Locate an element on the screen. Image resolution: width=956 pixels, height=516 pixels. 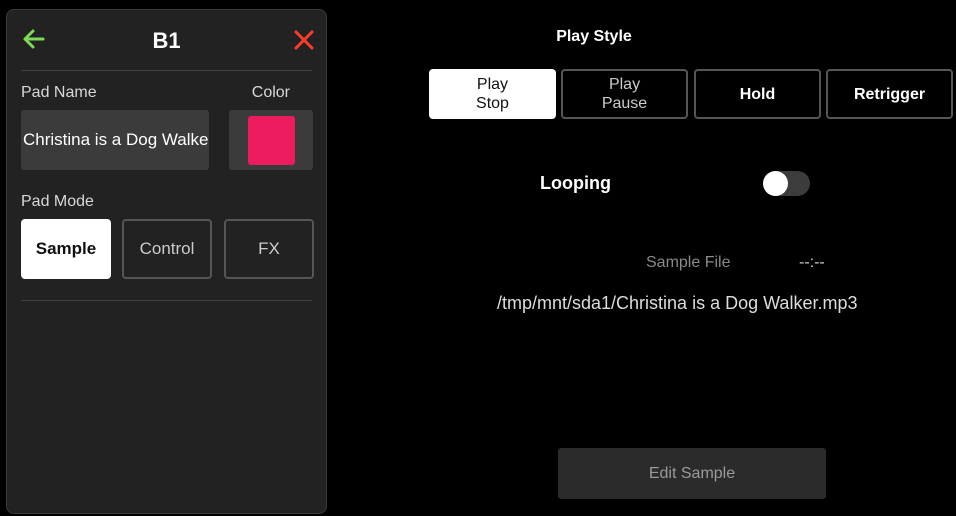
close-icon is located at coordinates (304, 40).